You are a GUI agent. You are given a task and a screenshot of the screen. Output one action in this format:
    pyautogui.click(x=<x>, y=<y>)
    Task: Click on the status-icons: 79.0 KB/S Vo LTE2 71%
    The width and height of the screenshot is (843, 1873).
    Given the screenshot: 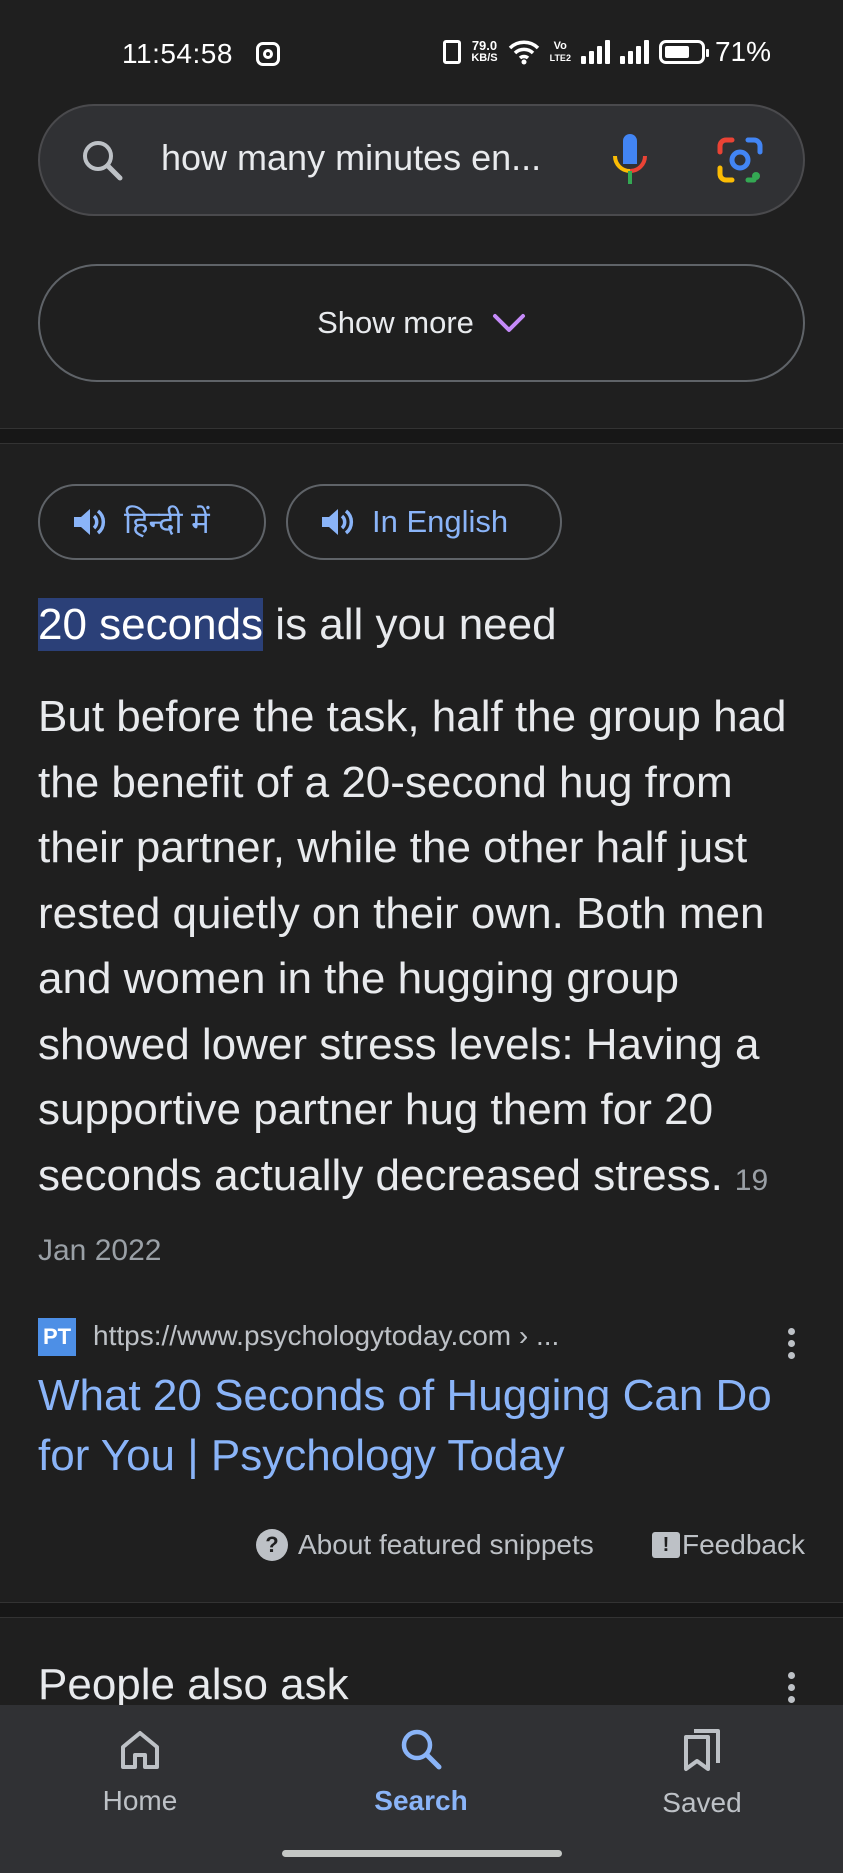 What is the action you would take?
    pyautogui.click(x=607, y=52)
    